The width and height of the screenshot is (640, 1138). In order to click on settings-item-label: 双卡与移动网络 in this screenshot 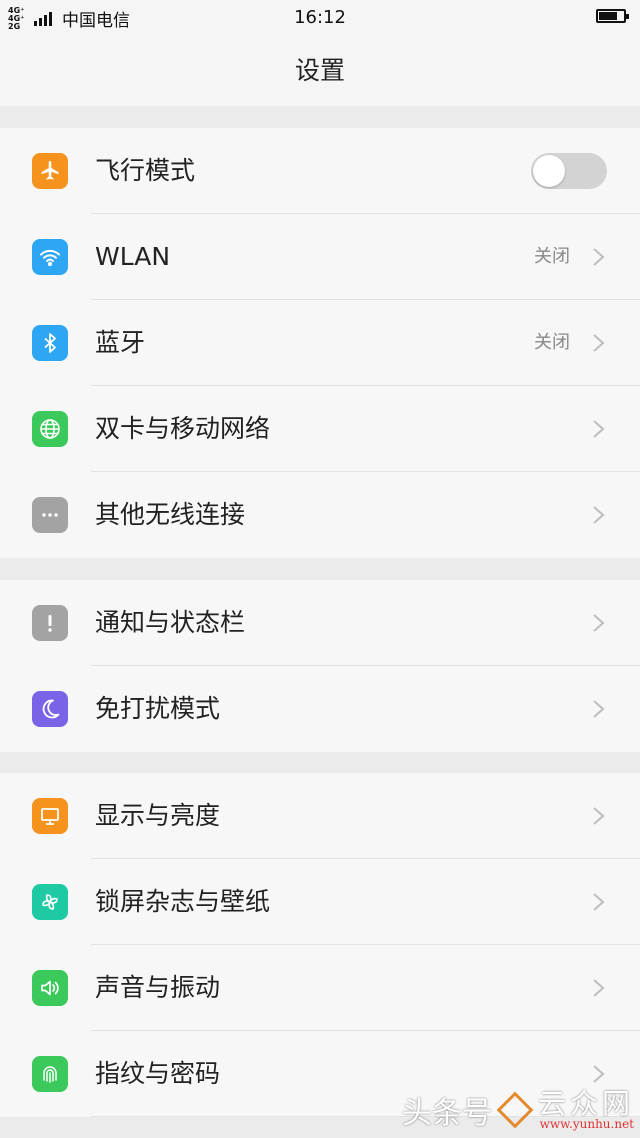, I will do `click(183, 428)`.